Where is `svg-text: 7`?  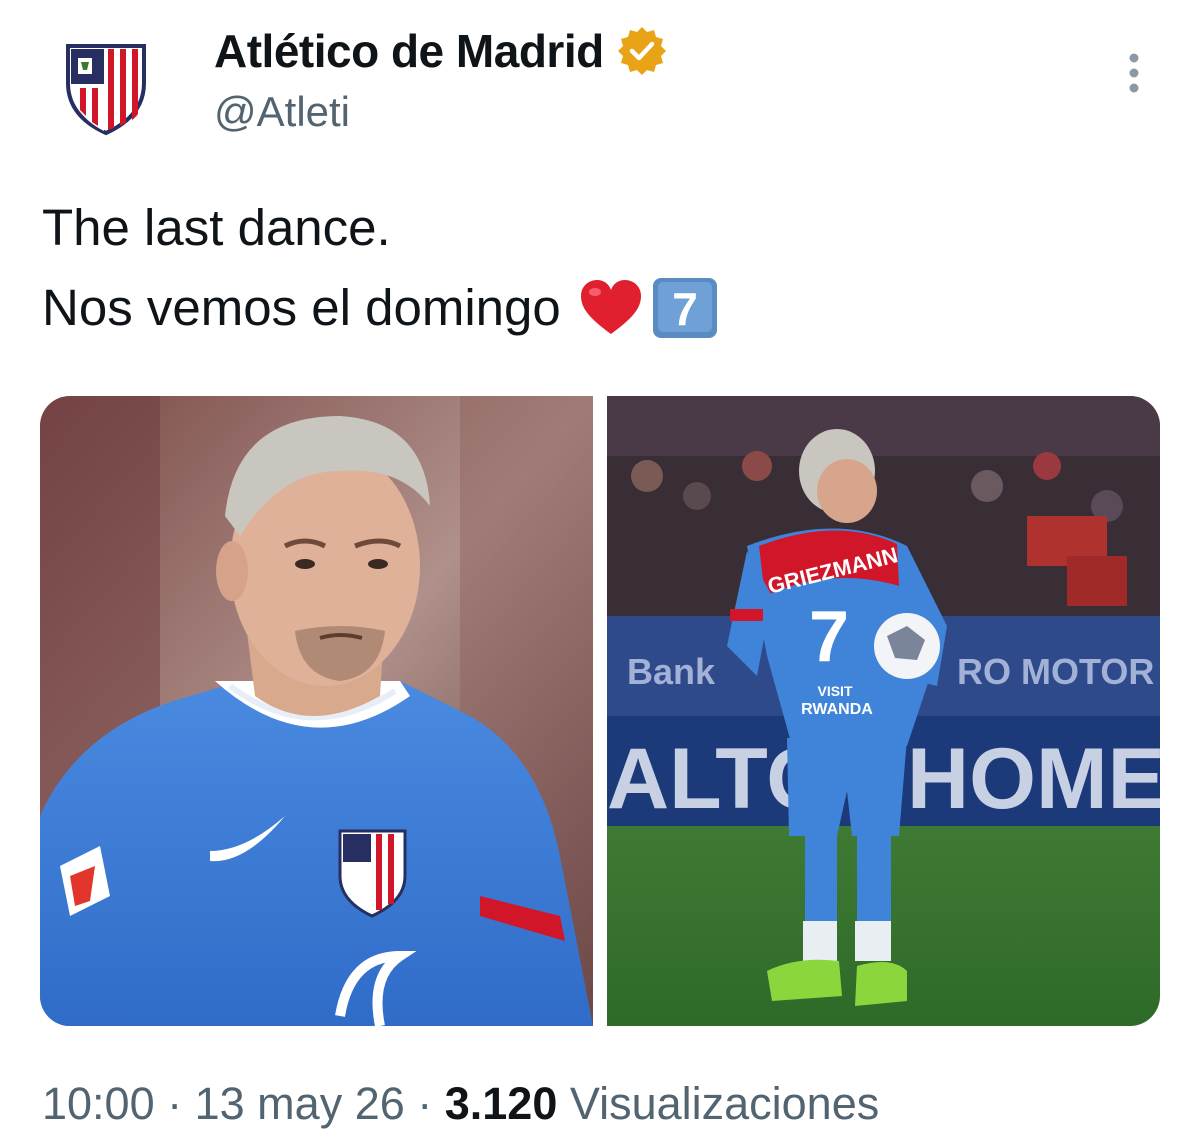 svg-text: 7 is located at coordinates (685, 309).